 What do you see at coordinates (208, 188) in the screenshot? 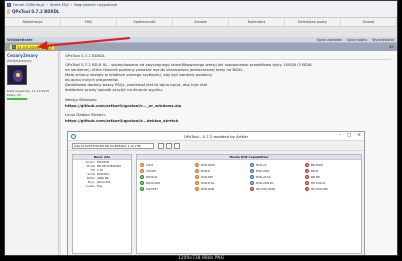
I see `media-label: DVD-RAM` at bounding box center [208, 188].